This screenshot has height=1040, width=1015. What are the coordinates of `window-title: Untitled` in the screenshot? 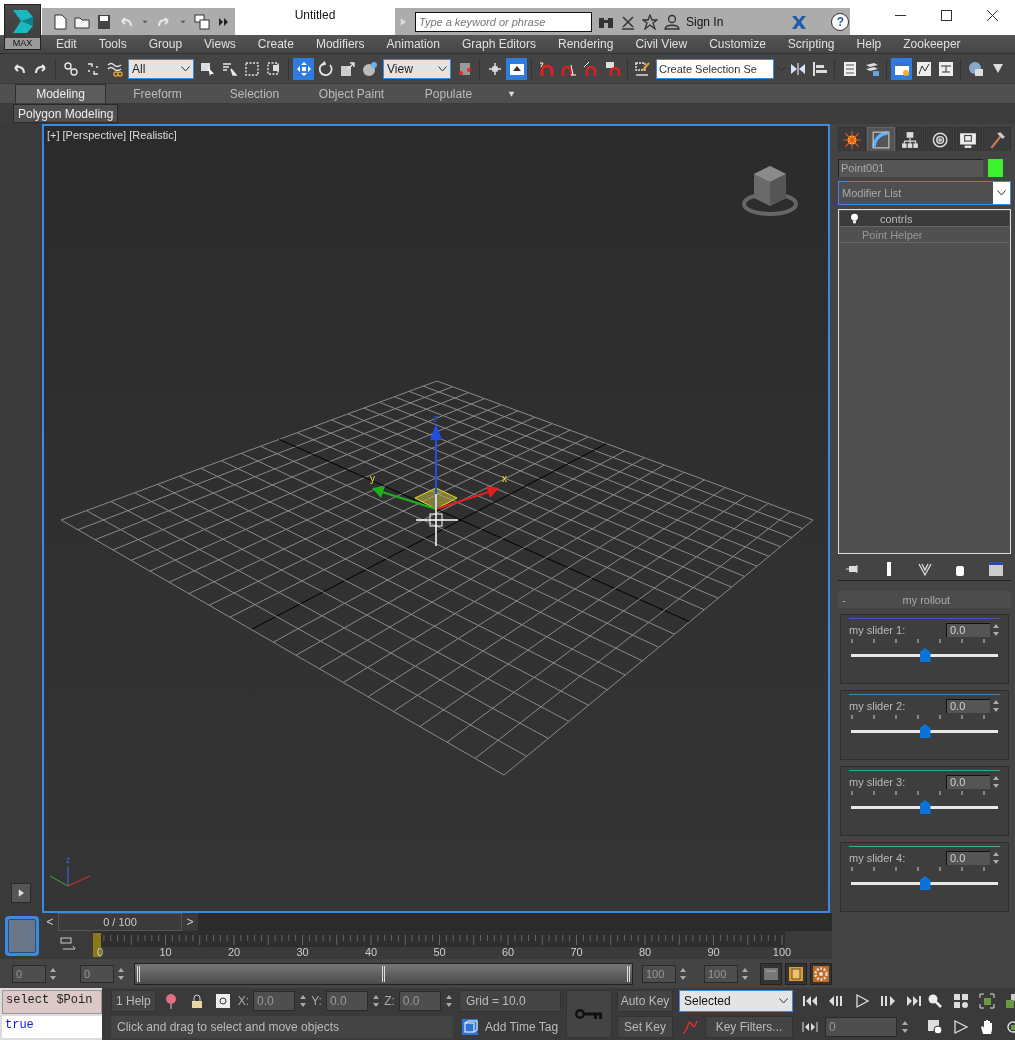 It's located at (315, 14).